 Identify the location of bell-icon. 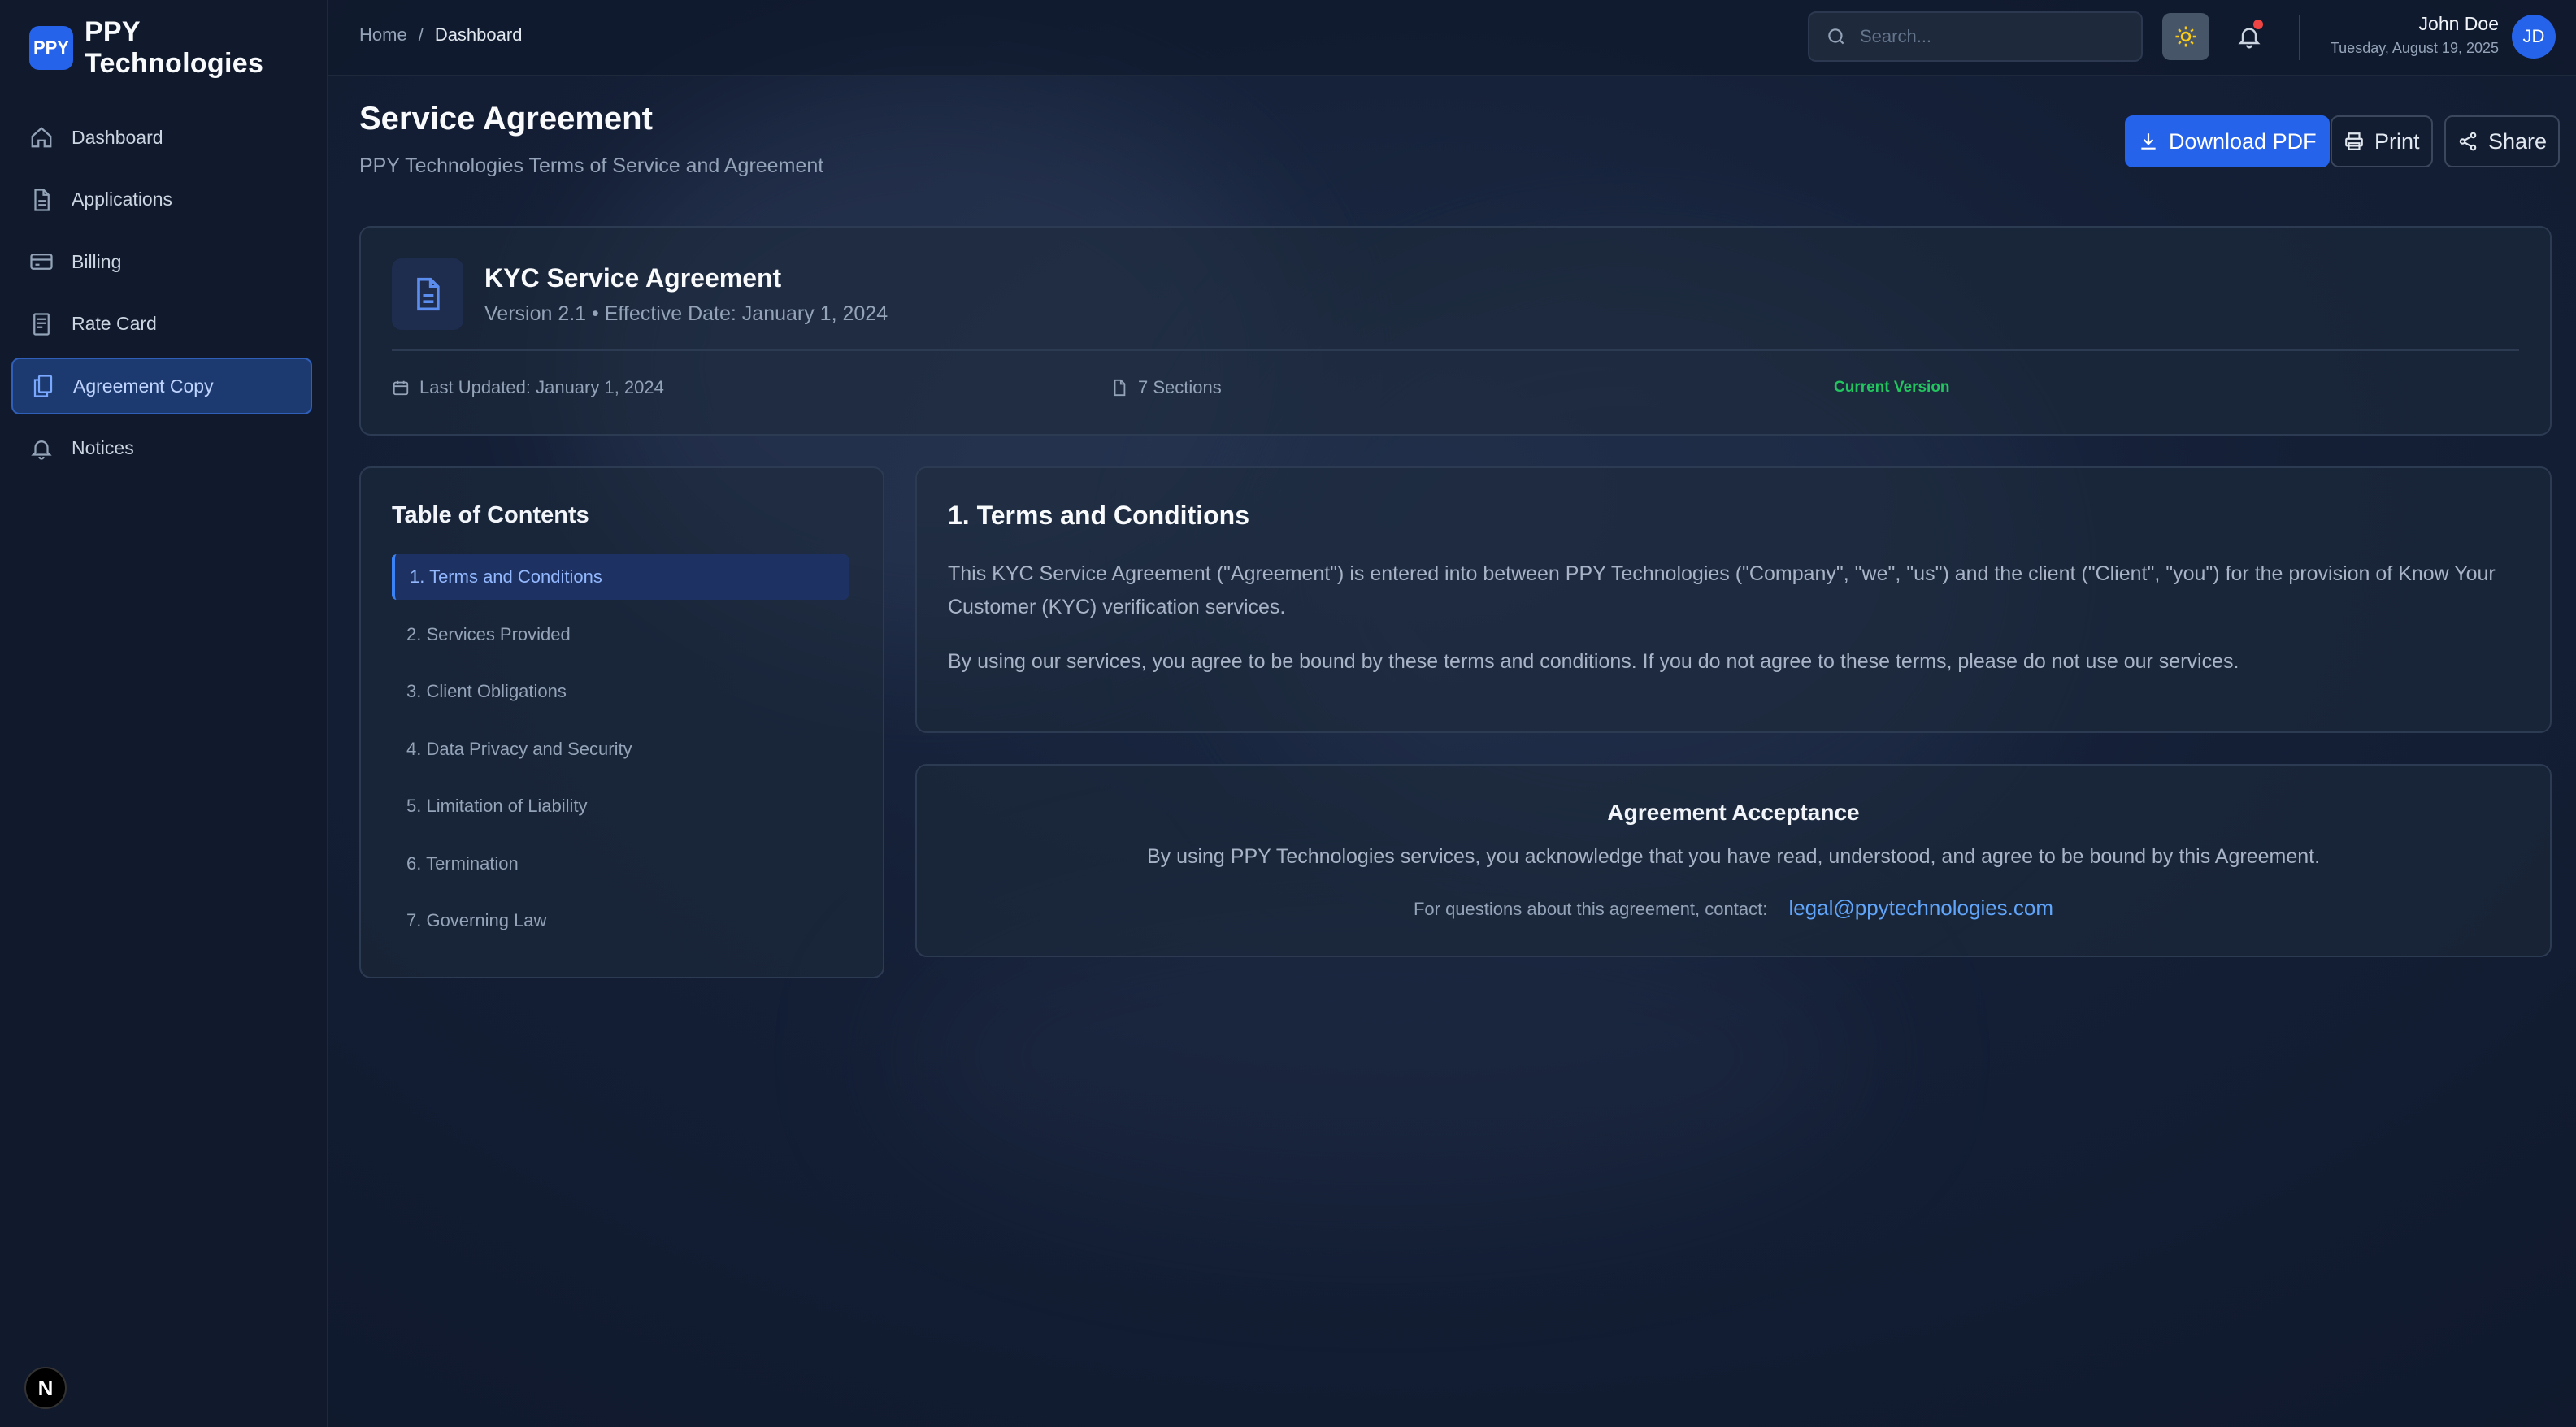
(41, 450).